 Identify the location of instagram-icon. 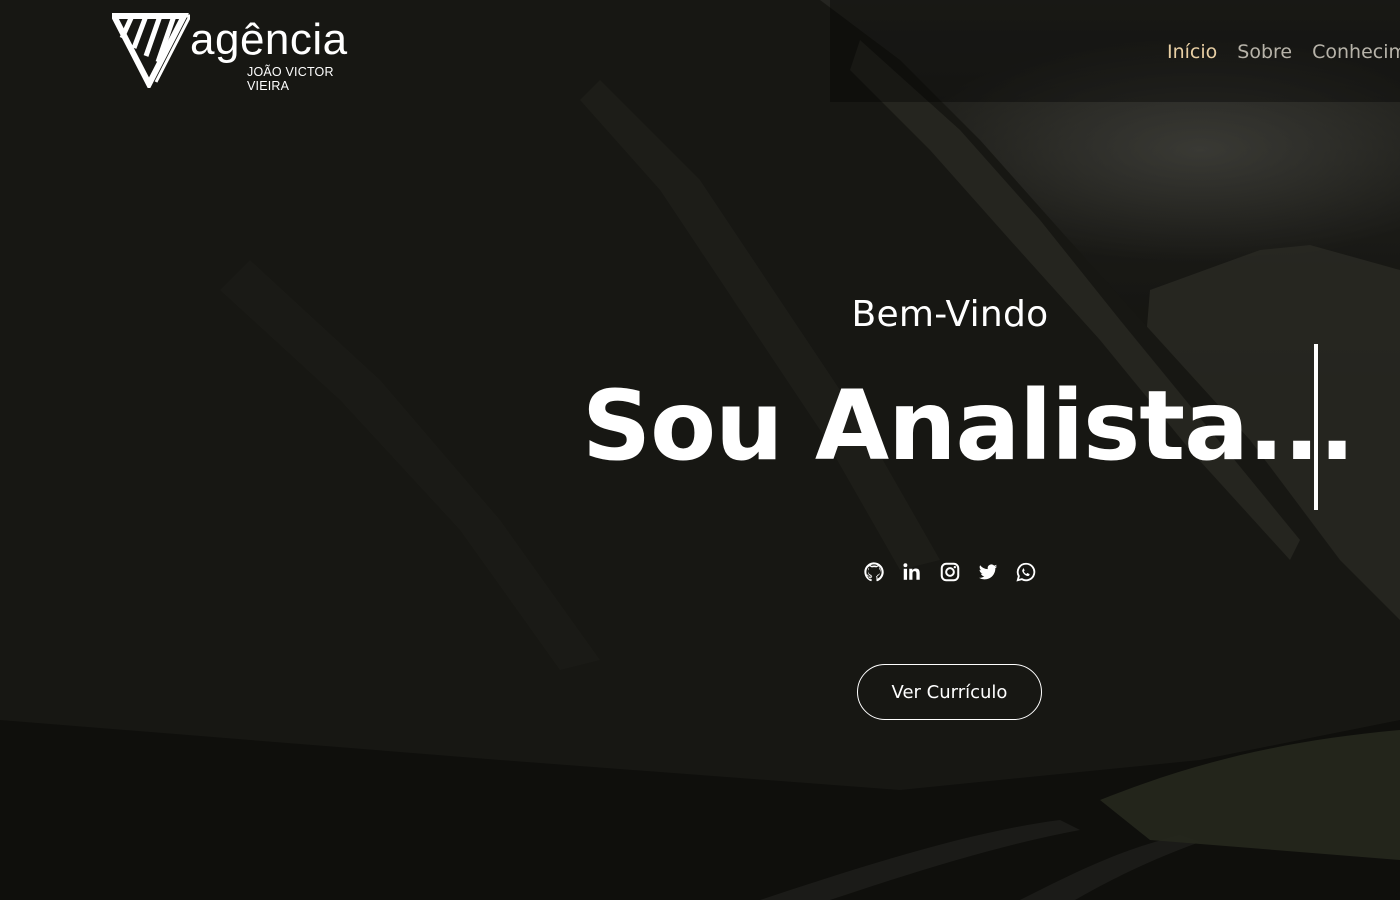
(950, 572).